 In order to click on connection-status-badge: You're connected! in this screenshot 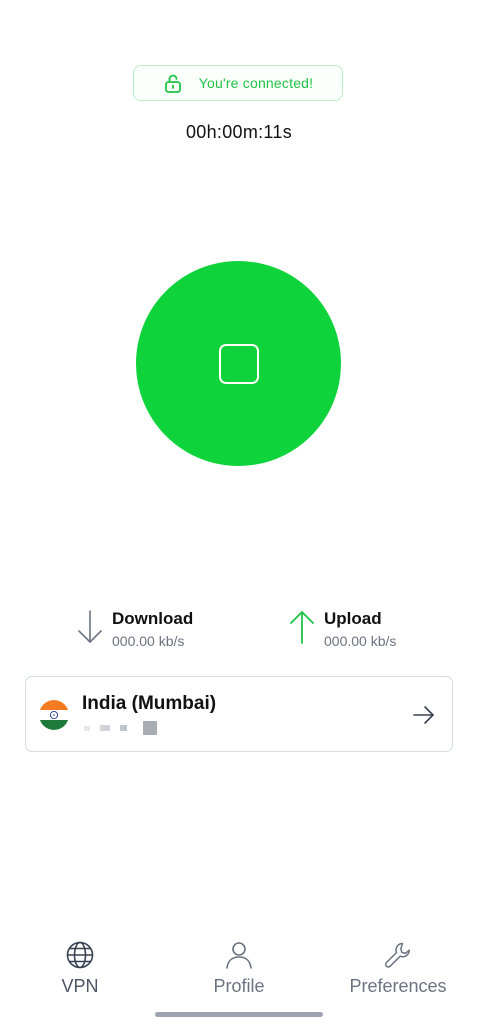, I will do `click(238, 83)`.